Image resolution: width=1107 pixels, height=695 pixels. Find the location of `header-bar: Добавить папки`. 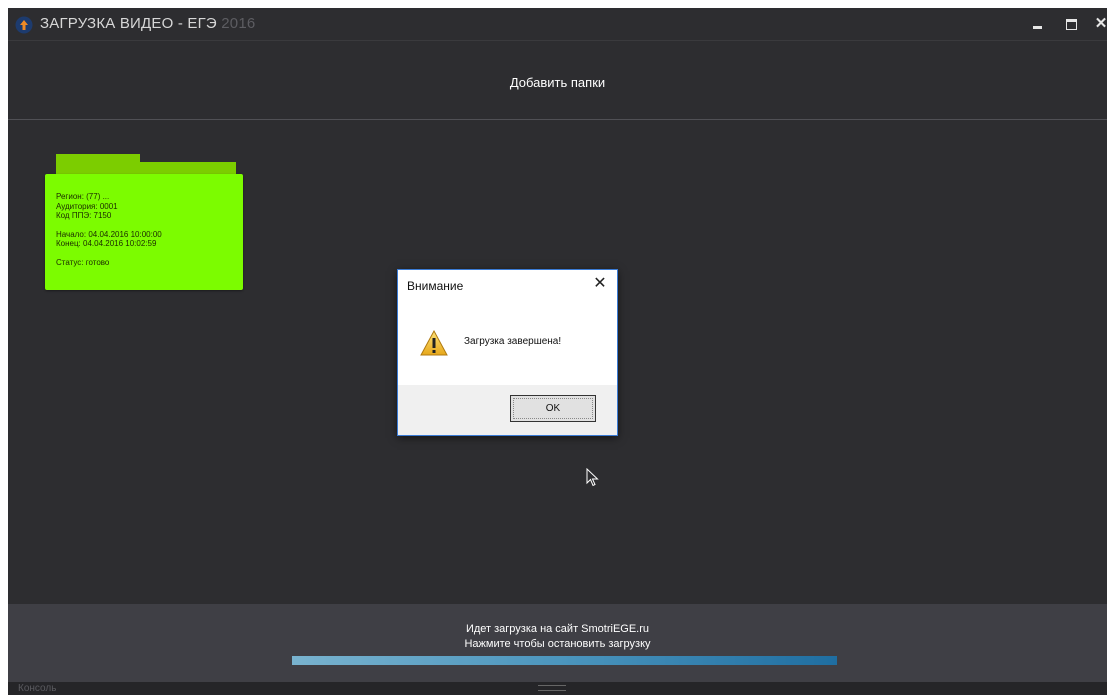

header-bar: Добавить папки is located at coordinates (557, 80).